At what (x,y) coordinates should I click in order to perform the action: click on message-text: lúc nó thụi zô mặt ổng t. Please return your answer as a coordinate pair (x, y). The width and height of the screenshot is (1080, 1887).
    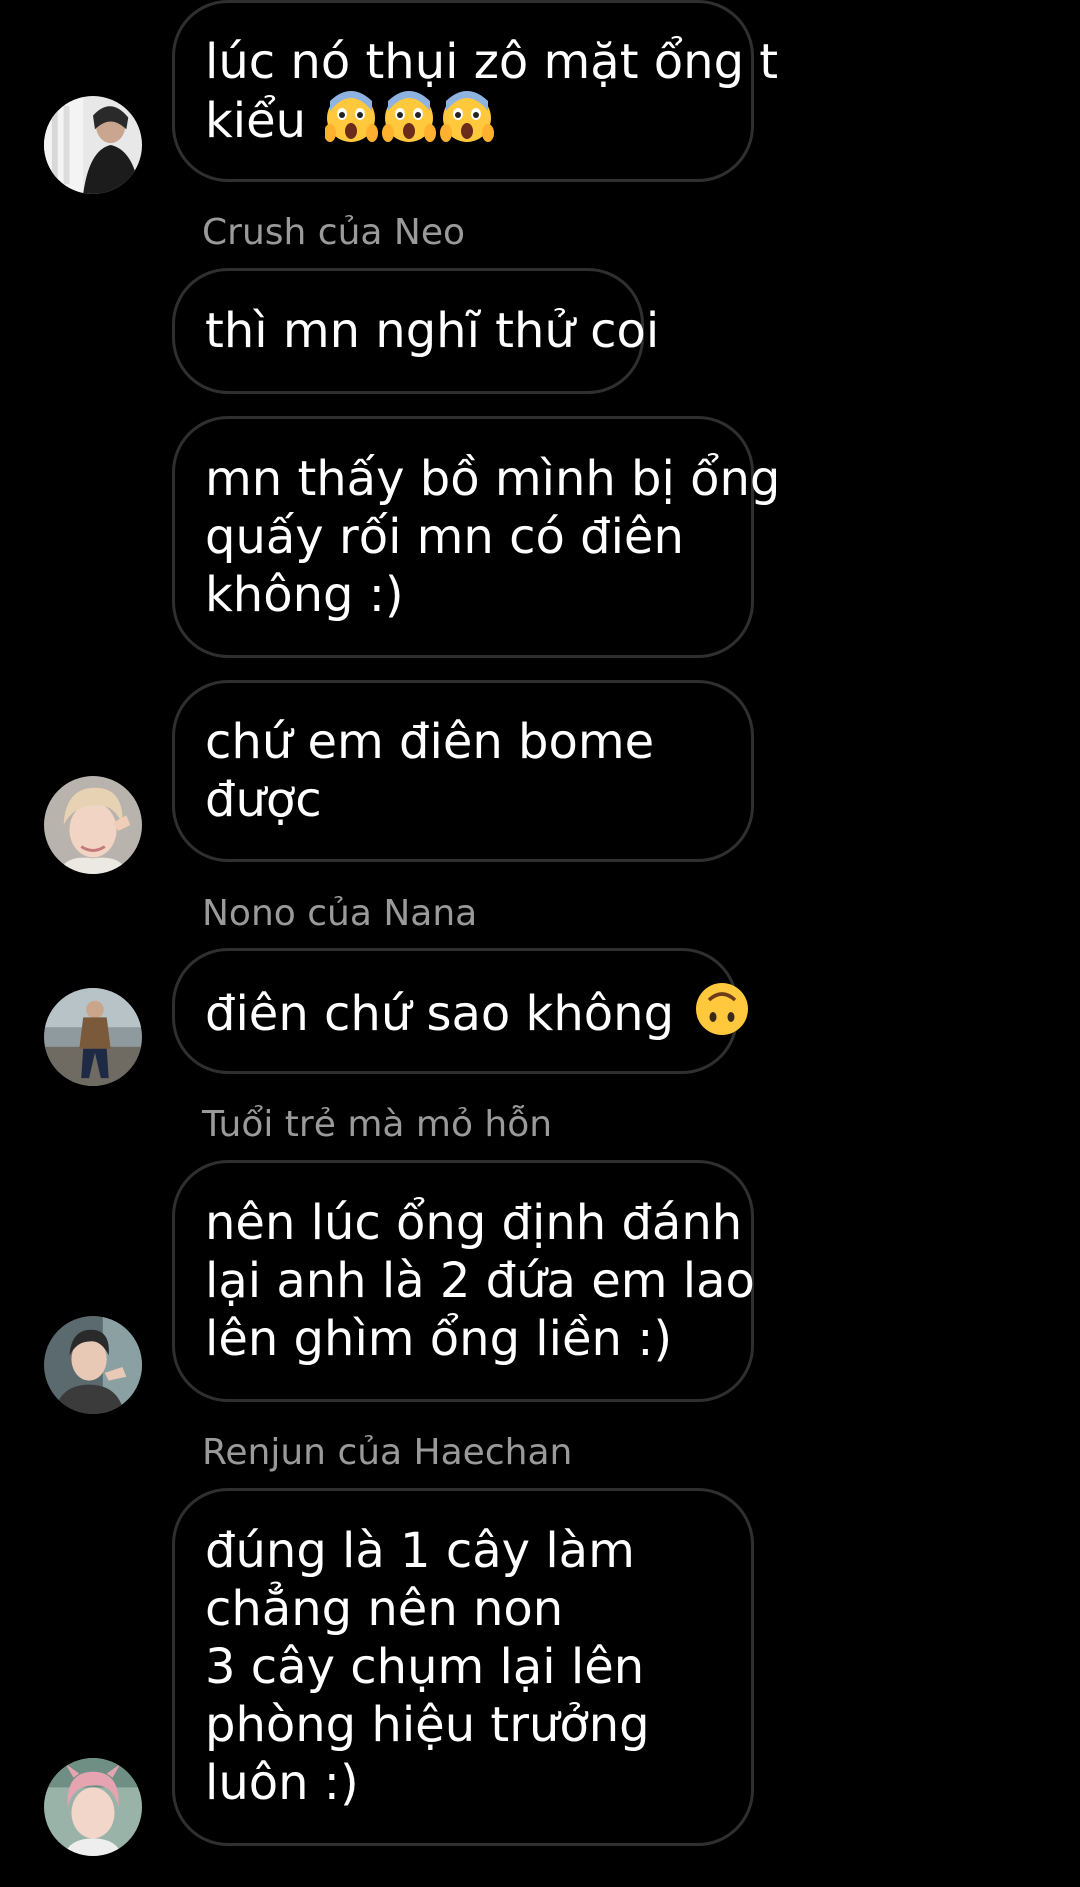
    Looking at the image, I should click on (492, 61).